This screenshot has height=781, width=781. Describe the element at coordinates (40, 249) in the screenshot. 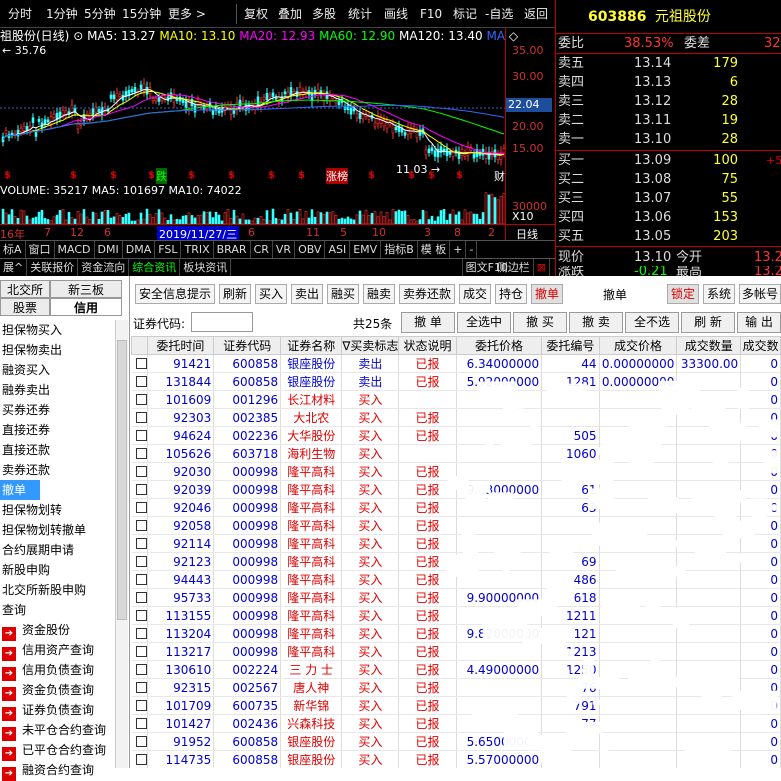

I see `indicator-tab: 窗口` at that location.